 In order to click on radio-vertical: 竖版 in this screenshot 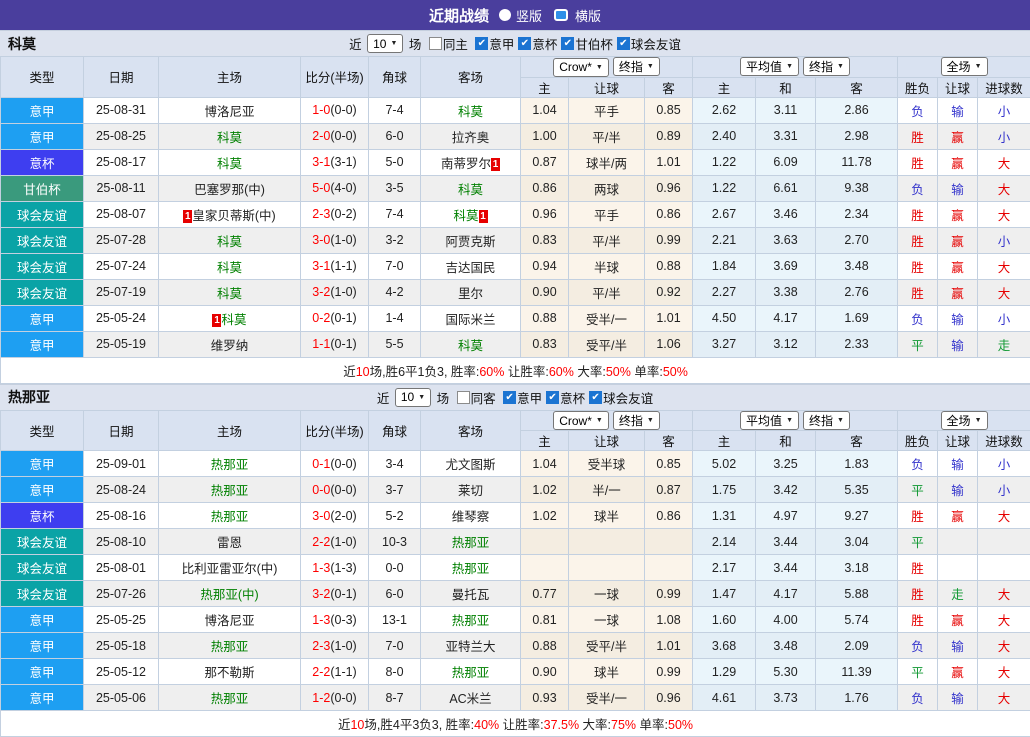, I will do `click(520, 15)`.